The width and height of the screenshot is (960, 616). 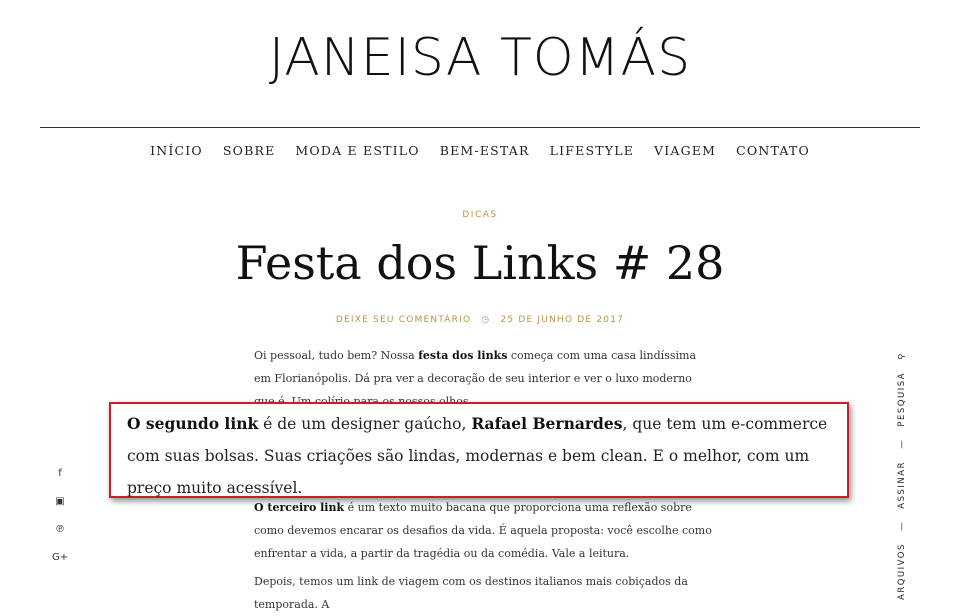 I want to click on comment-link: DEIXE SEU COMENTÁRIO, so click(x=403, y=320).